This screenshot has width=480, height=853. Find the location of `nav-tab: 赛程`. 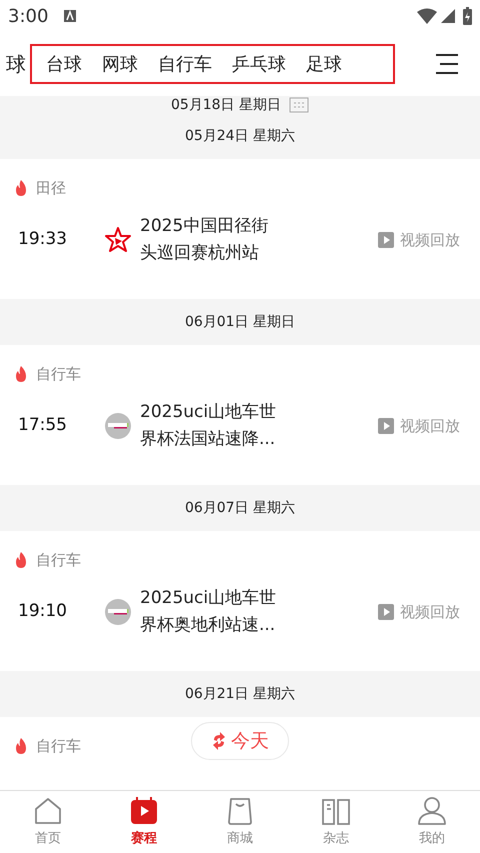

nav-tab: 赛程 is located at coordinates (144, 822).